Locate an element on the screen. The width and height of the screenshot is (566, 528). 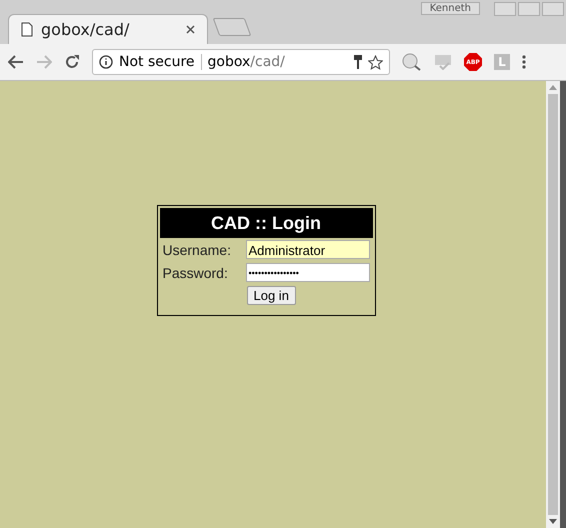
password-field: •••••••••••••••• is located at coordinates (308, 272).